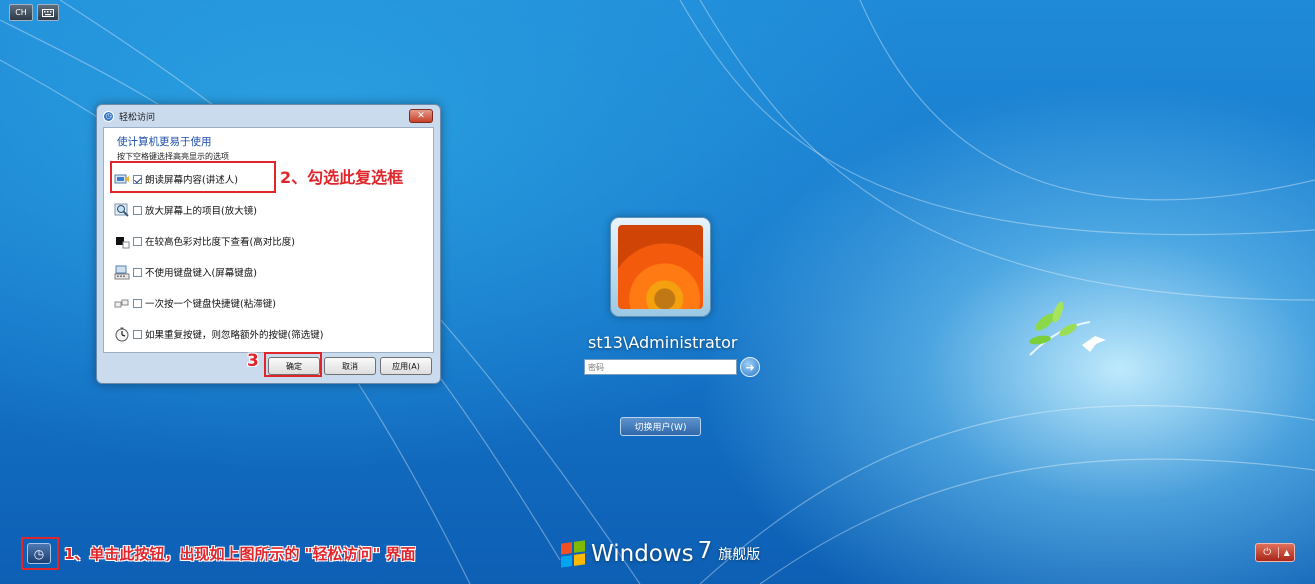  What do you see at coordinates (193, 177) in the screenshot?
I see `annotation-box-checkbox` at bounding box center [193, 177].